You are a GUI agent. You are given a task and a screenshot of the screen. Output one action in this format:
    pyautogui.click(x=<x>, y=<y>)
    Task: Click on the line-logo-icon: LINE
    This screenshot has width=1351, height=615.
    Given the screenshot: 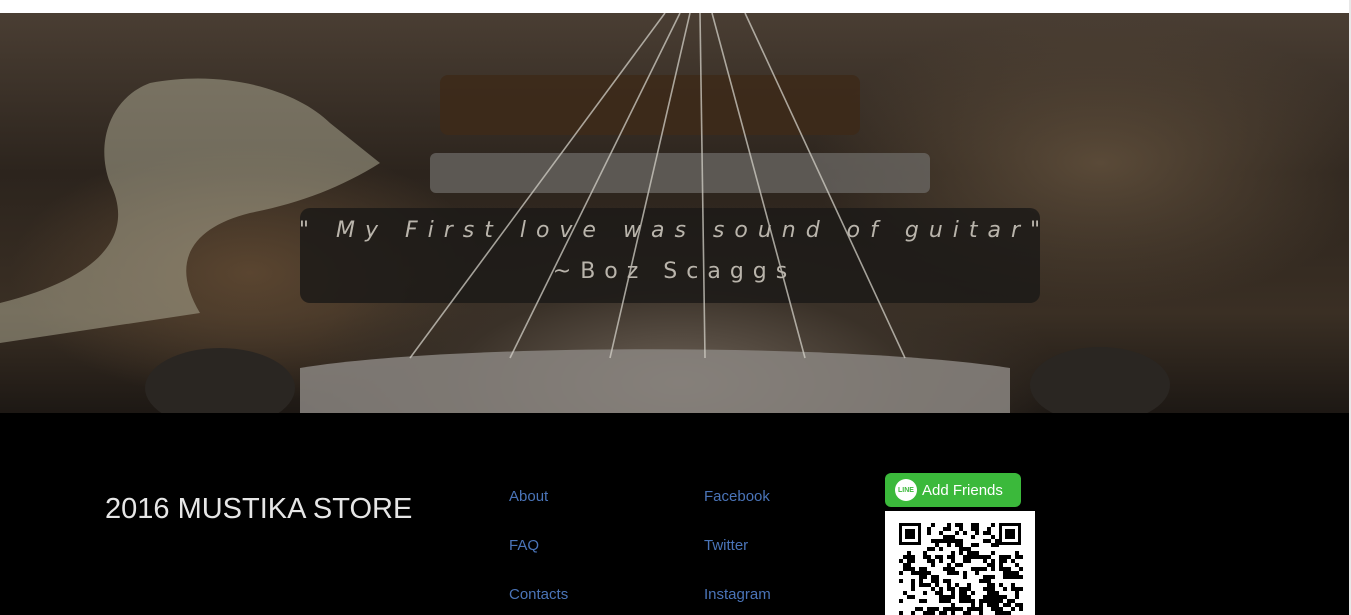 What is the action you would take?
    pyautogui.click(x=906, y=490)
    